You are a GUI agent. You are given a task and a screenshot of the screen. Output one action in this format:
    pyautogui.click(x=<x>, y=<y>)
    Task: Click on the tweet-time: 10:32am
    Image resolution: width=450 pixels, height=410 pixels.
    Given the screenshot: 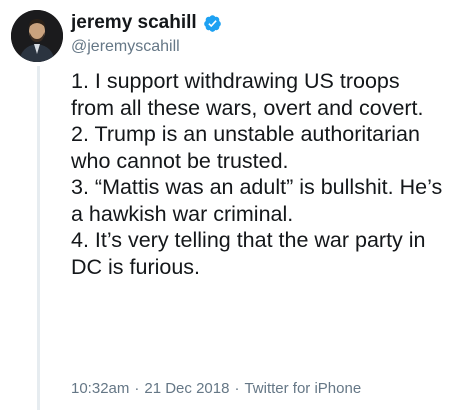 What is the action you would take?
    pyautogui.click(x=100, y=388)
    